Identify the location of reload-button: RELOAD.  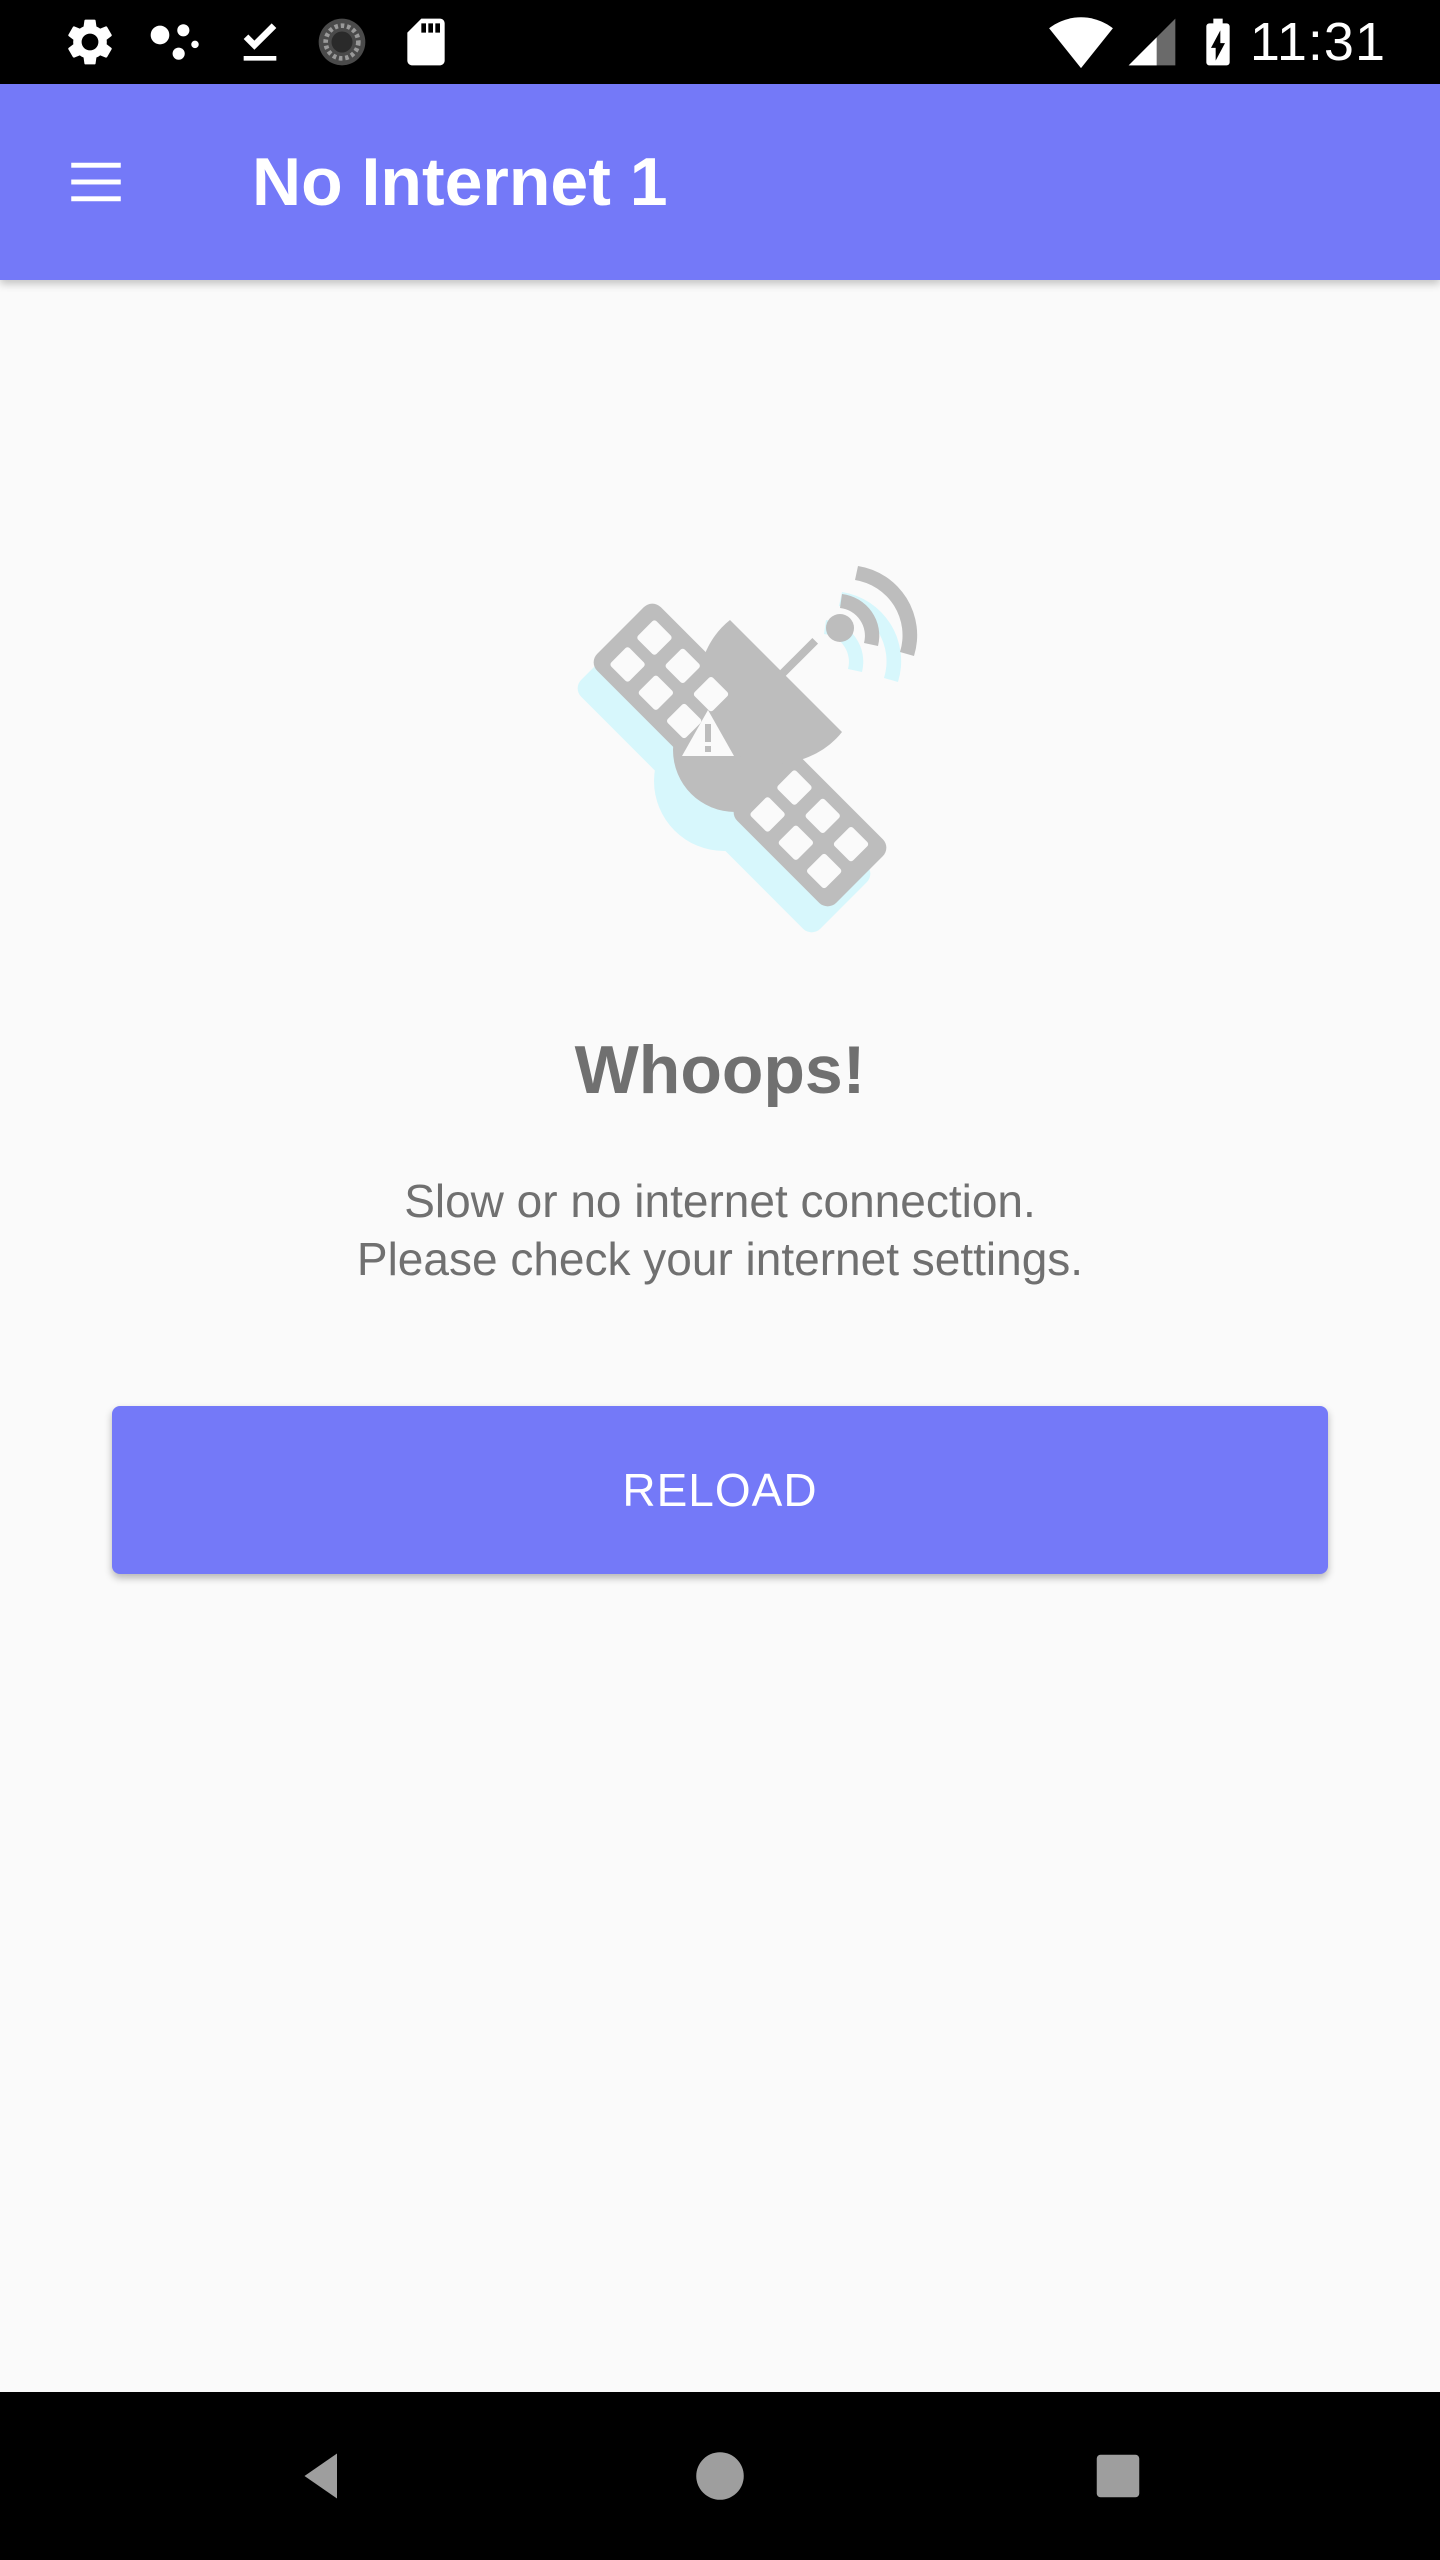
(720, 1490).